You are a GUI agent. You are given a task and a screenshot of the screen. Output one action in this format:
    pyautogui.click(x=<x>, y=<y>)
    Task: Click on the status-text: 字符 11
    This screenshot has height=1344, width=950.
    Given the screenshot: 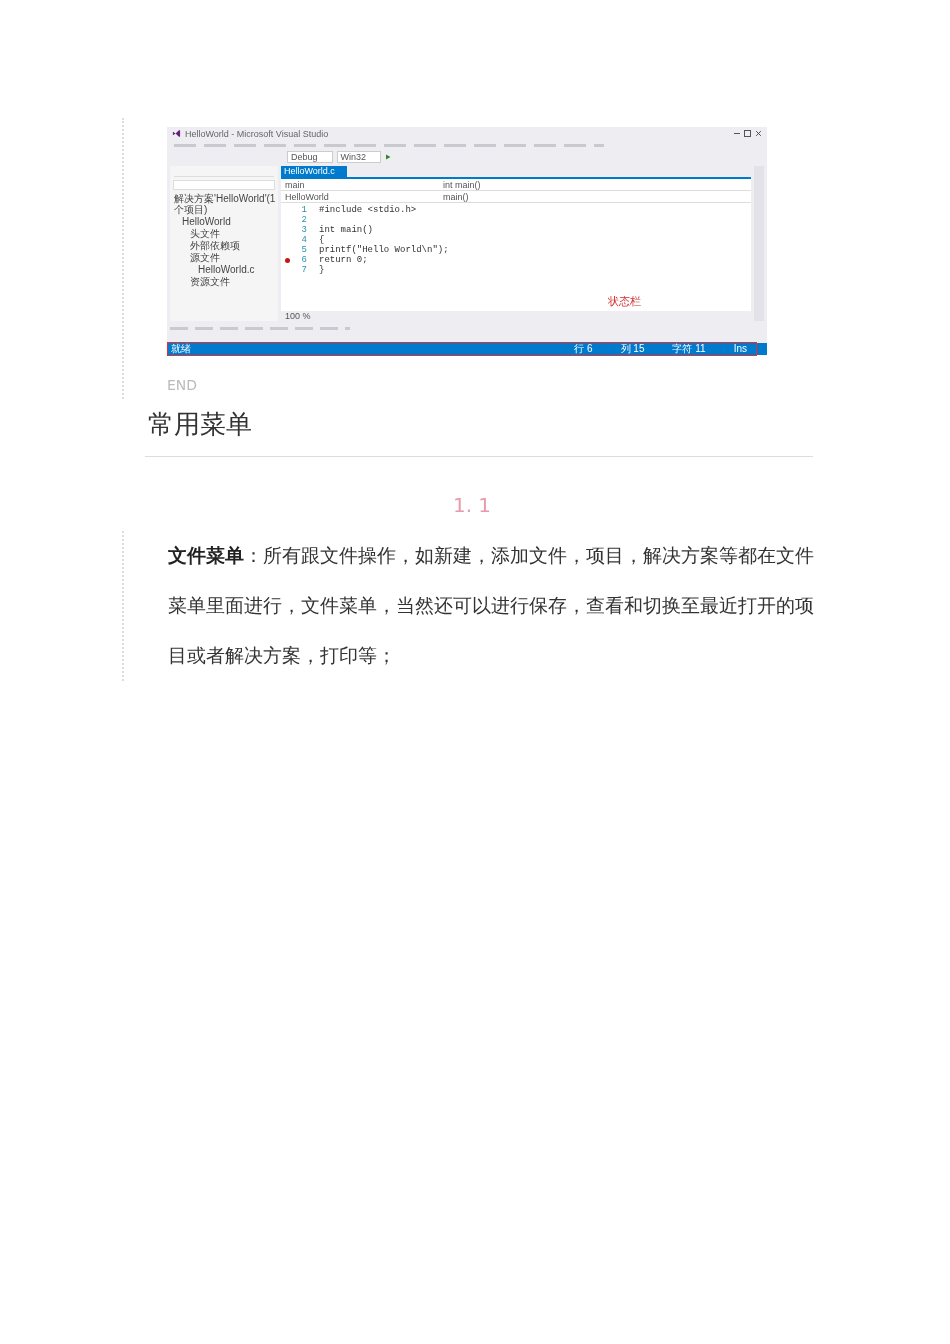 What is the action you would take?
    pyautogui.click(x=689, y=349)
    